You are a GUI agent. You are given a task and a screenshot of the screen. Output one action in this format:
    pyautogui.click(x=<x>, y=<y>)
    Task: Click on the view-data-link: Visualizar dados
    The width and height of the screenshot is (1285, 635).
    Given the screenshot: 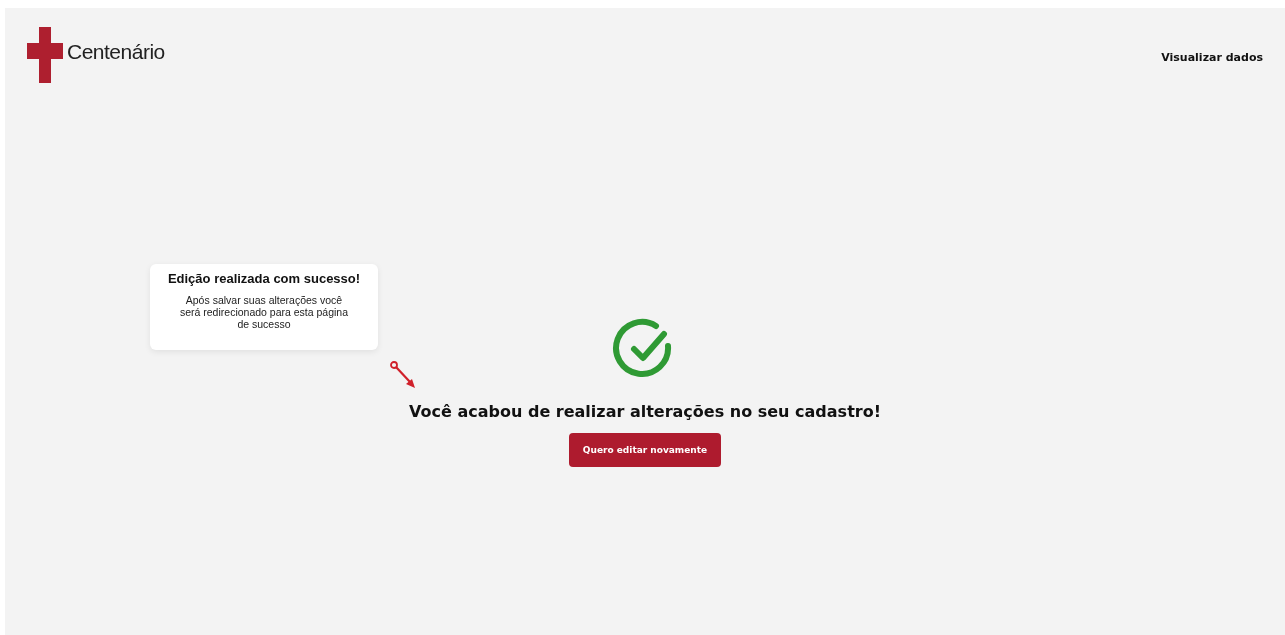 What is the action you would take?
    pyautogui.click(x=1212, y=57)
    